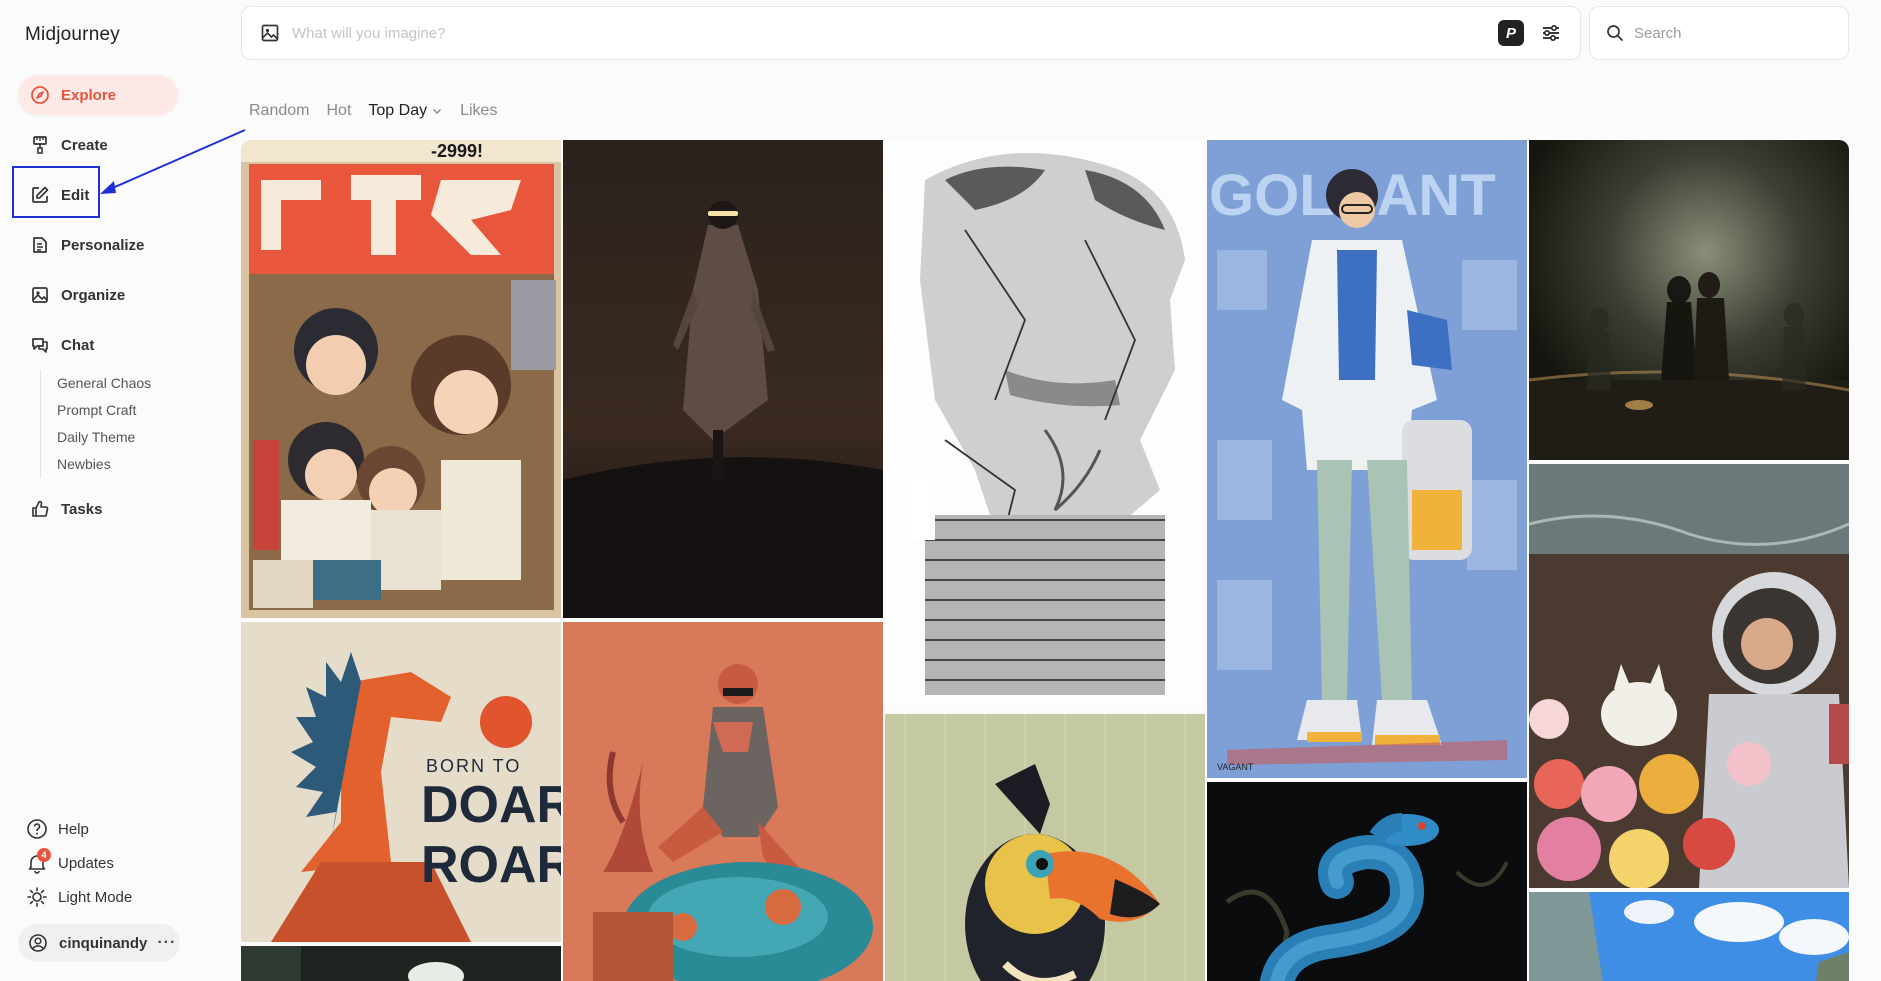 This screenshot has height=981, width=1881. I want to click on tab-top-day-label: Top Day, so click(398, 110).